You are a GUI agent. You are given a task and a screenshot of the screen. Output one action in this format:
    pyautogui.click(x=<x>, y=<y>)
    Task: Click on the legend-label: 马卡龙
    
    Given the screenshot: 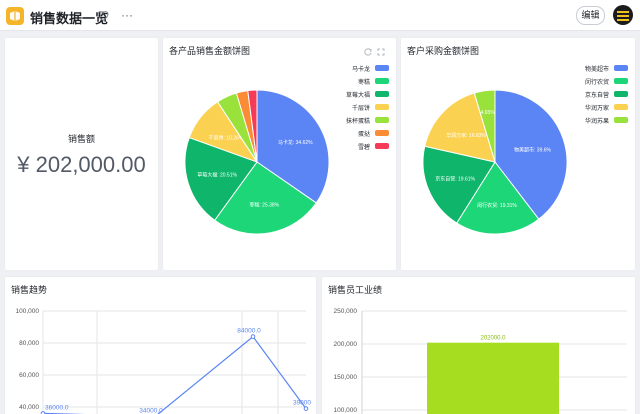 What is the action you would take?
    pyautogui.click(x=360, y=70)
    